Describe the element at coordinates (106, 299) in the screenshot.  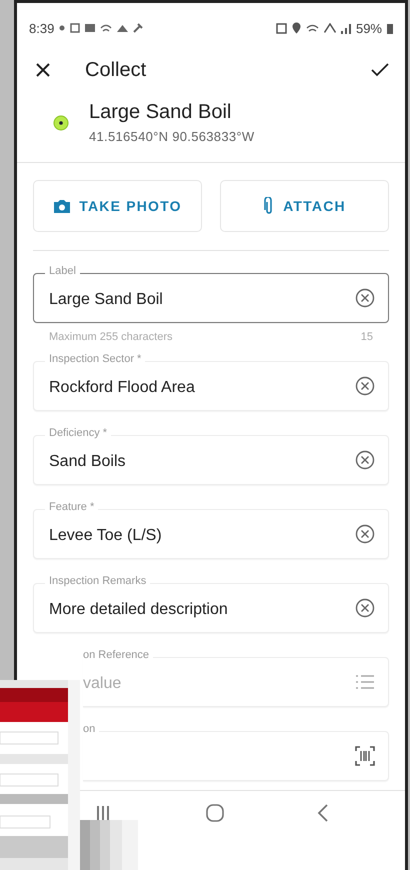
I see `field-value: Large Sand Boil` at that location.